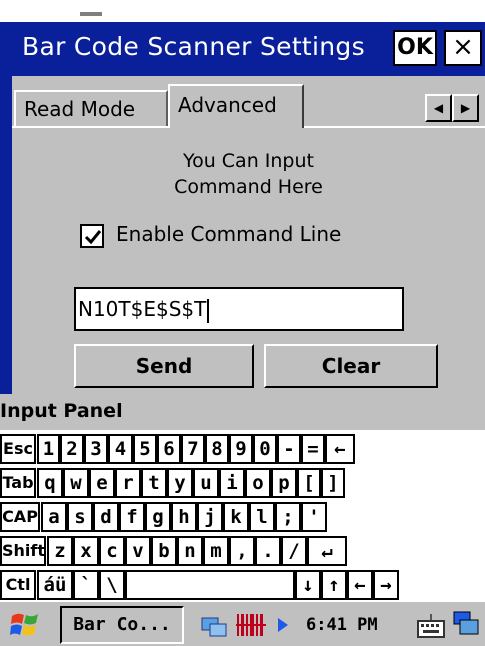  What do you see at coordinates (120, 449) in the screenshot?
I see `key: 4` at bounding box center [120, 449].